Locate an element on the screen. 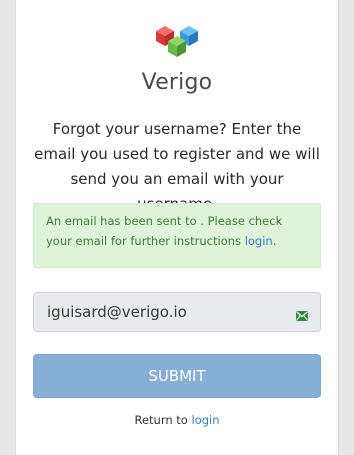 The width and height of the screenshot is (354, 455). email-input is located at coordinates (159, 312).